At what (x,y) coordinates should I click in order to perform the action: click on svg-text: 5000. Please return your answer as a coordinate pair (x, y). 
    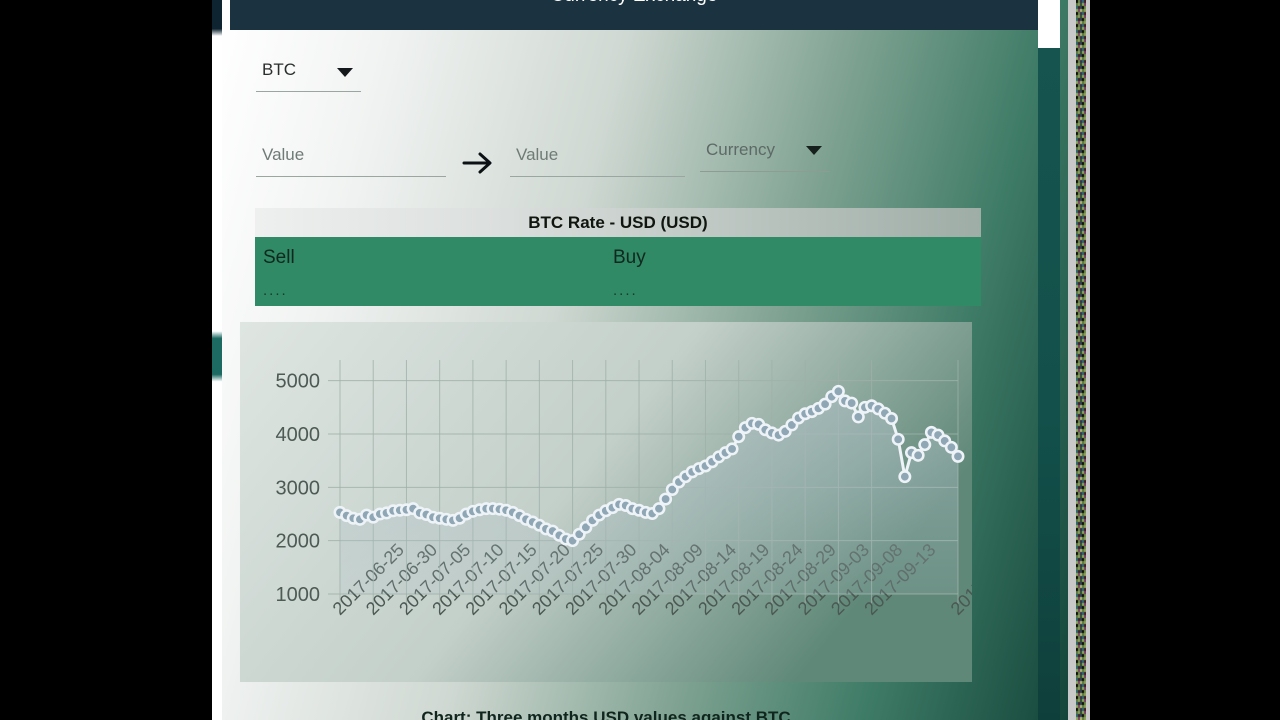
    Looking at the image, I should click on (298, 382).